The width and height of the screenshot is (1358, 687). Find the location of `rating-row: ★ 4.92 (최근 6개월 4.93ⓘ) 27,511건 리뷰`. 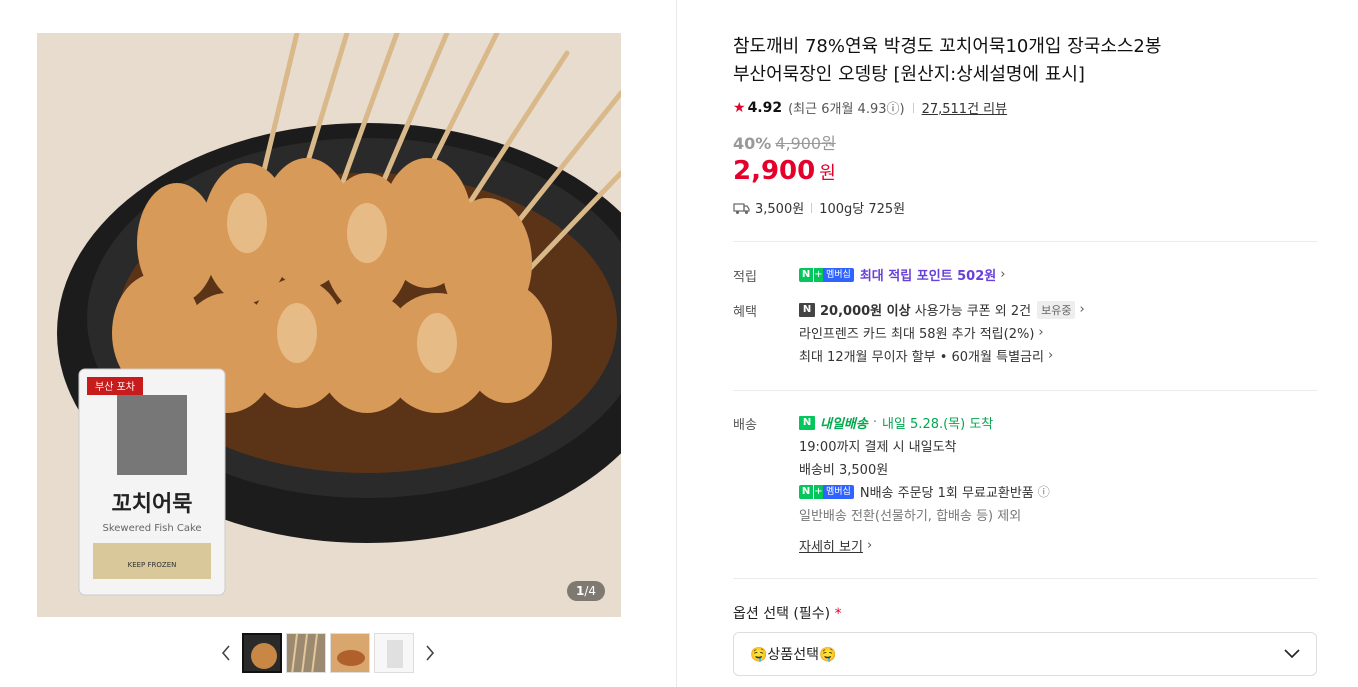

rating-row: ★ 4.92 (최근 6개월 4.93ⓘ) 27,511건 리뷰 is located at coordinates (870, 108).